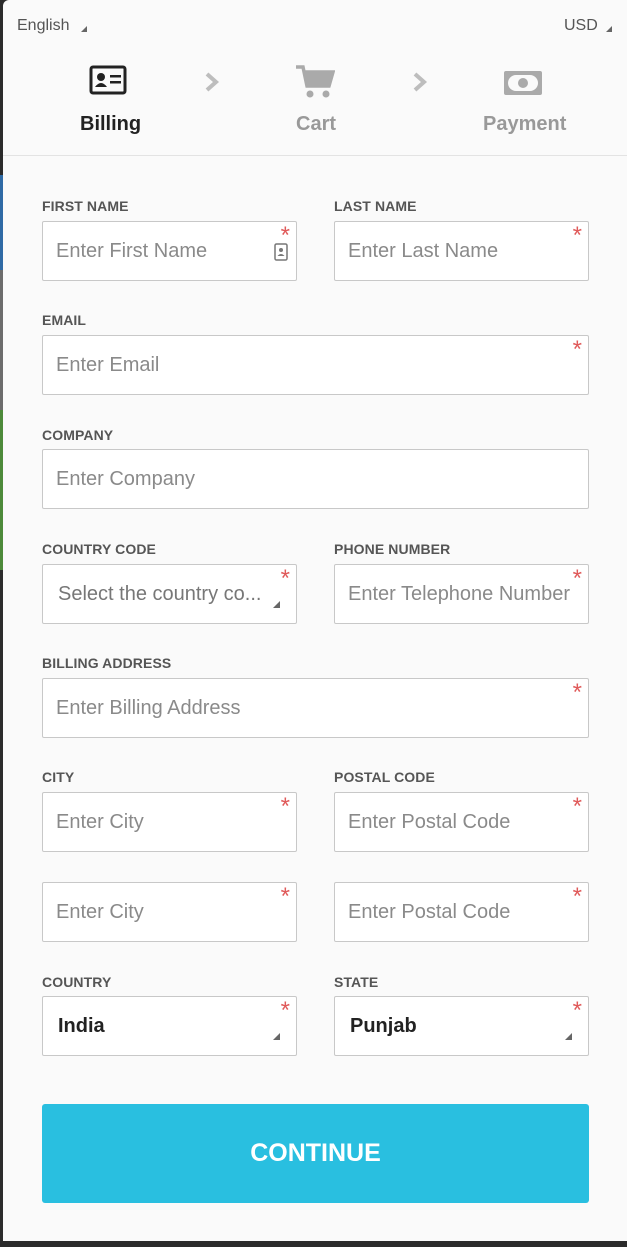 The image size is (627, 1247). What do you see at coordinates (308, 365) in the screenshot?
I see `email-input` at bounding box center [308, 365].